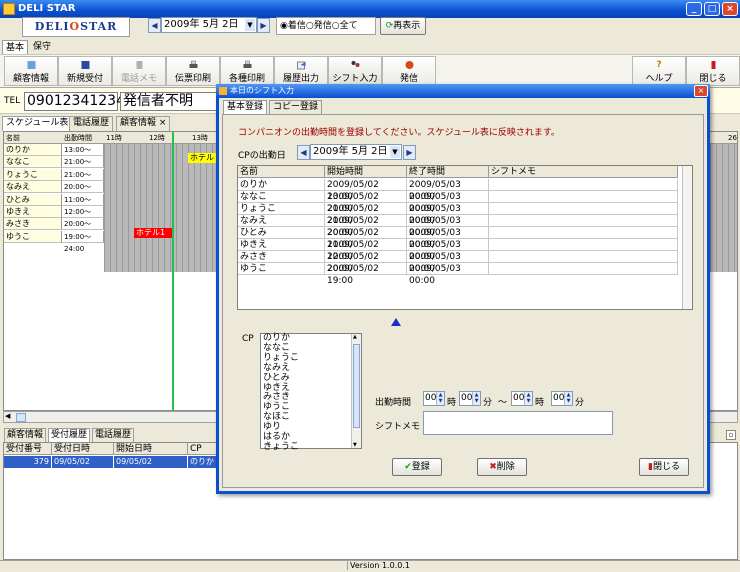 The width and height of the screenshot is (740, 572). I want to click on move-up-arrow-icon, so click(396, 322).